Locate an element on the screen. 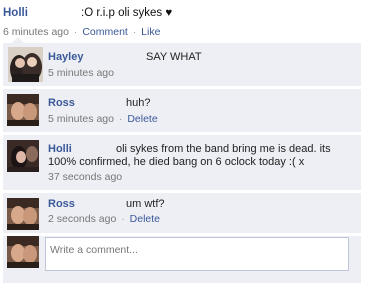  like-link: Like is located at coordinates (150, 32).